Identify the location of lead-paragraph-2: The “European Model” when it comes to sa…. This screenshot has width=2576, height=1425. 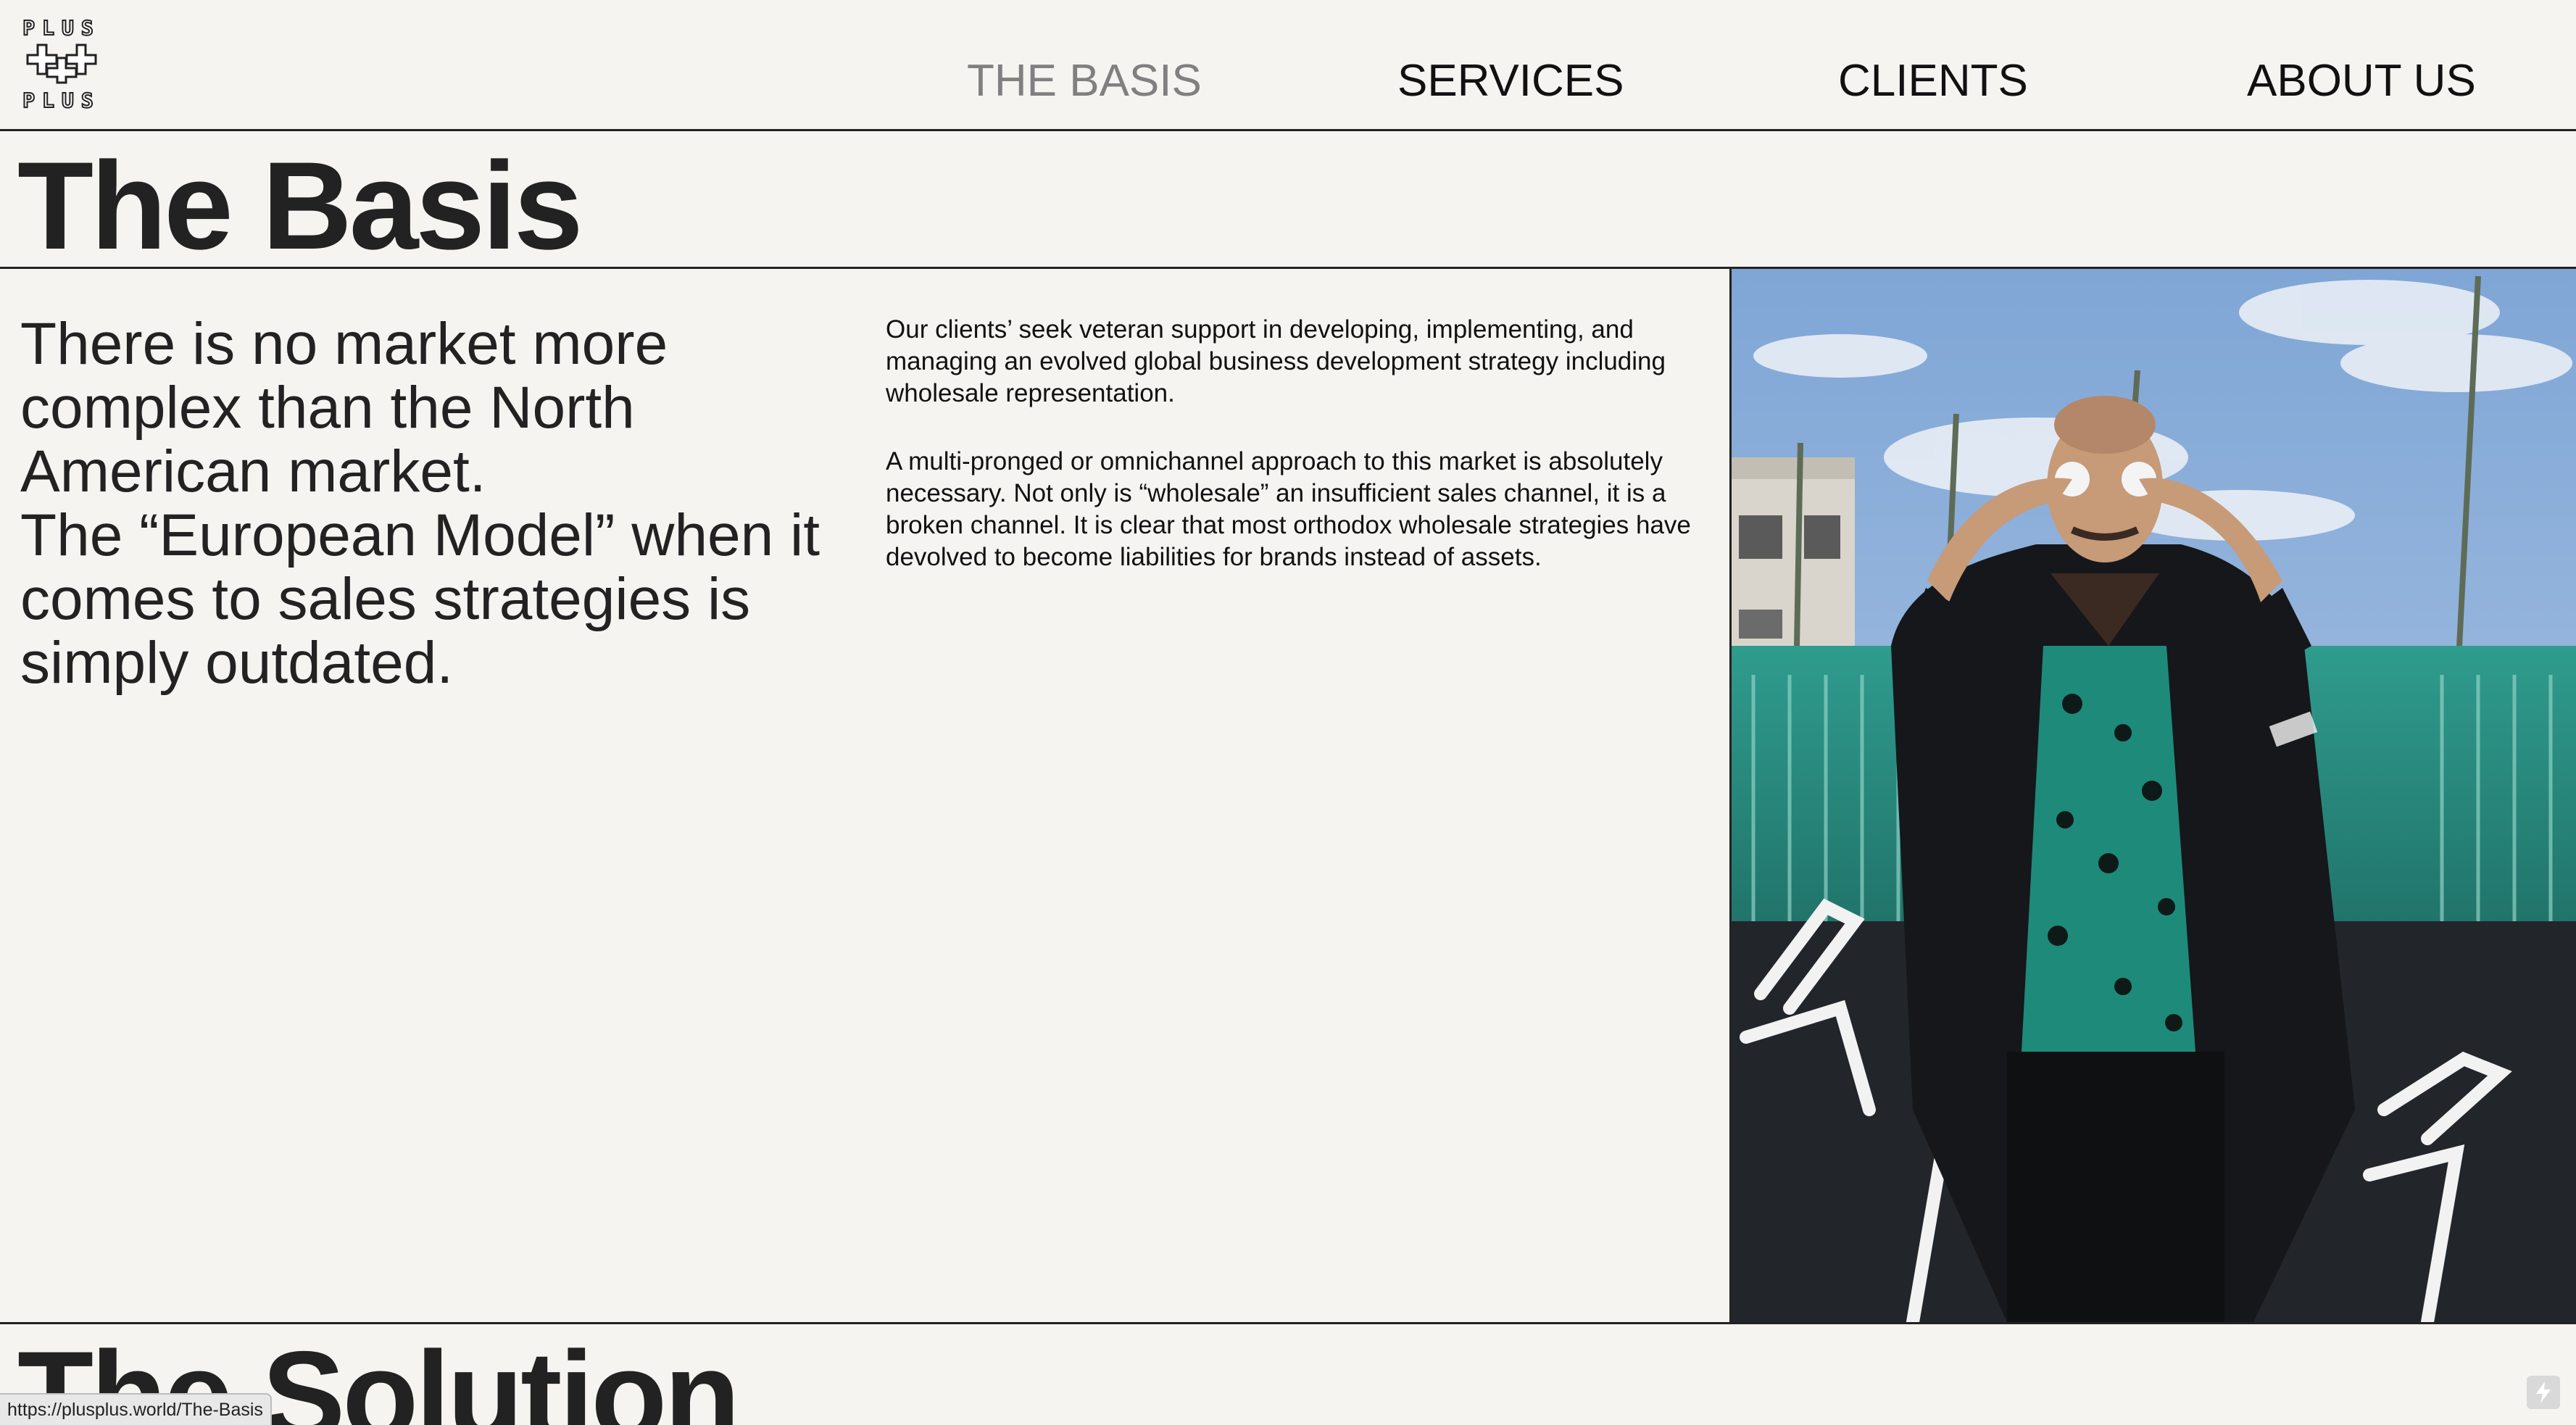
(420, 599).